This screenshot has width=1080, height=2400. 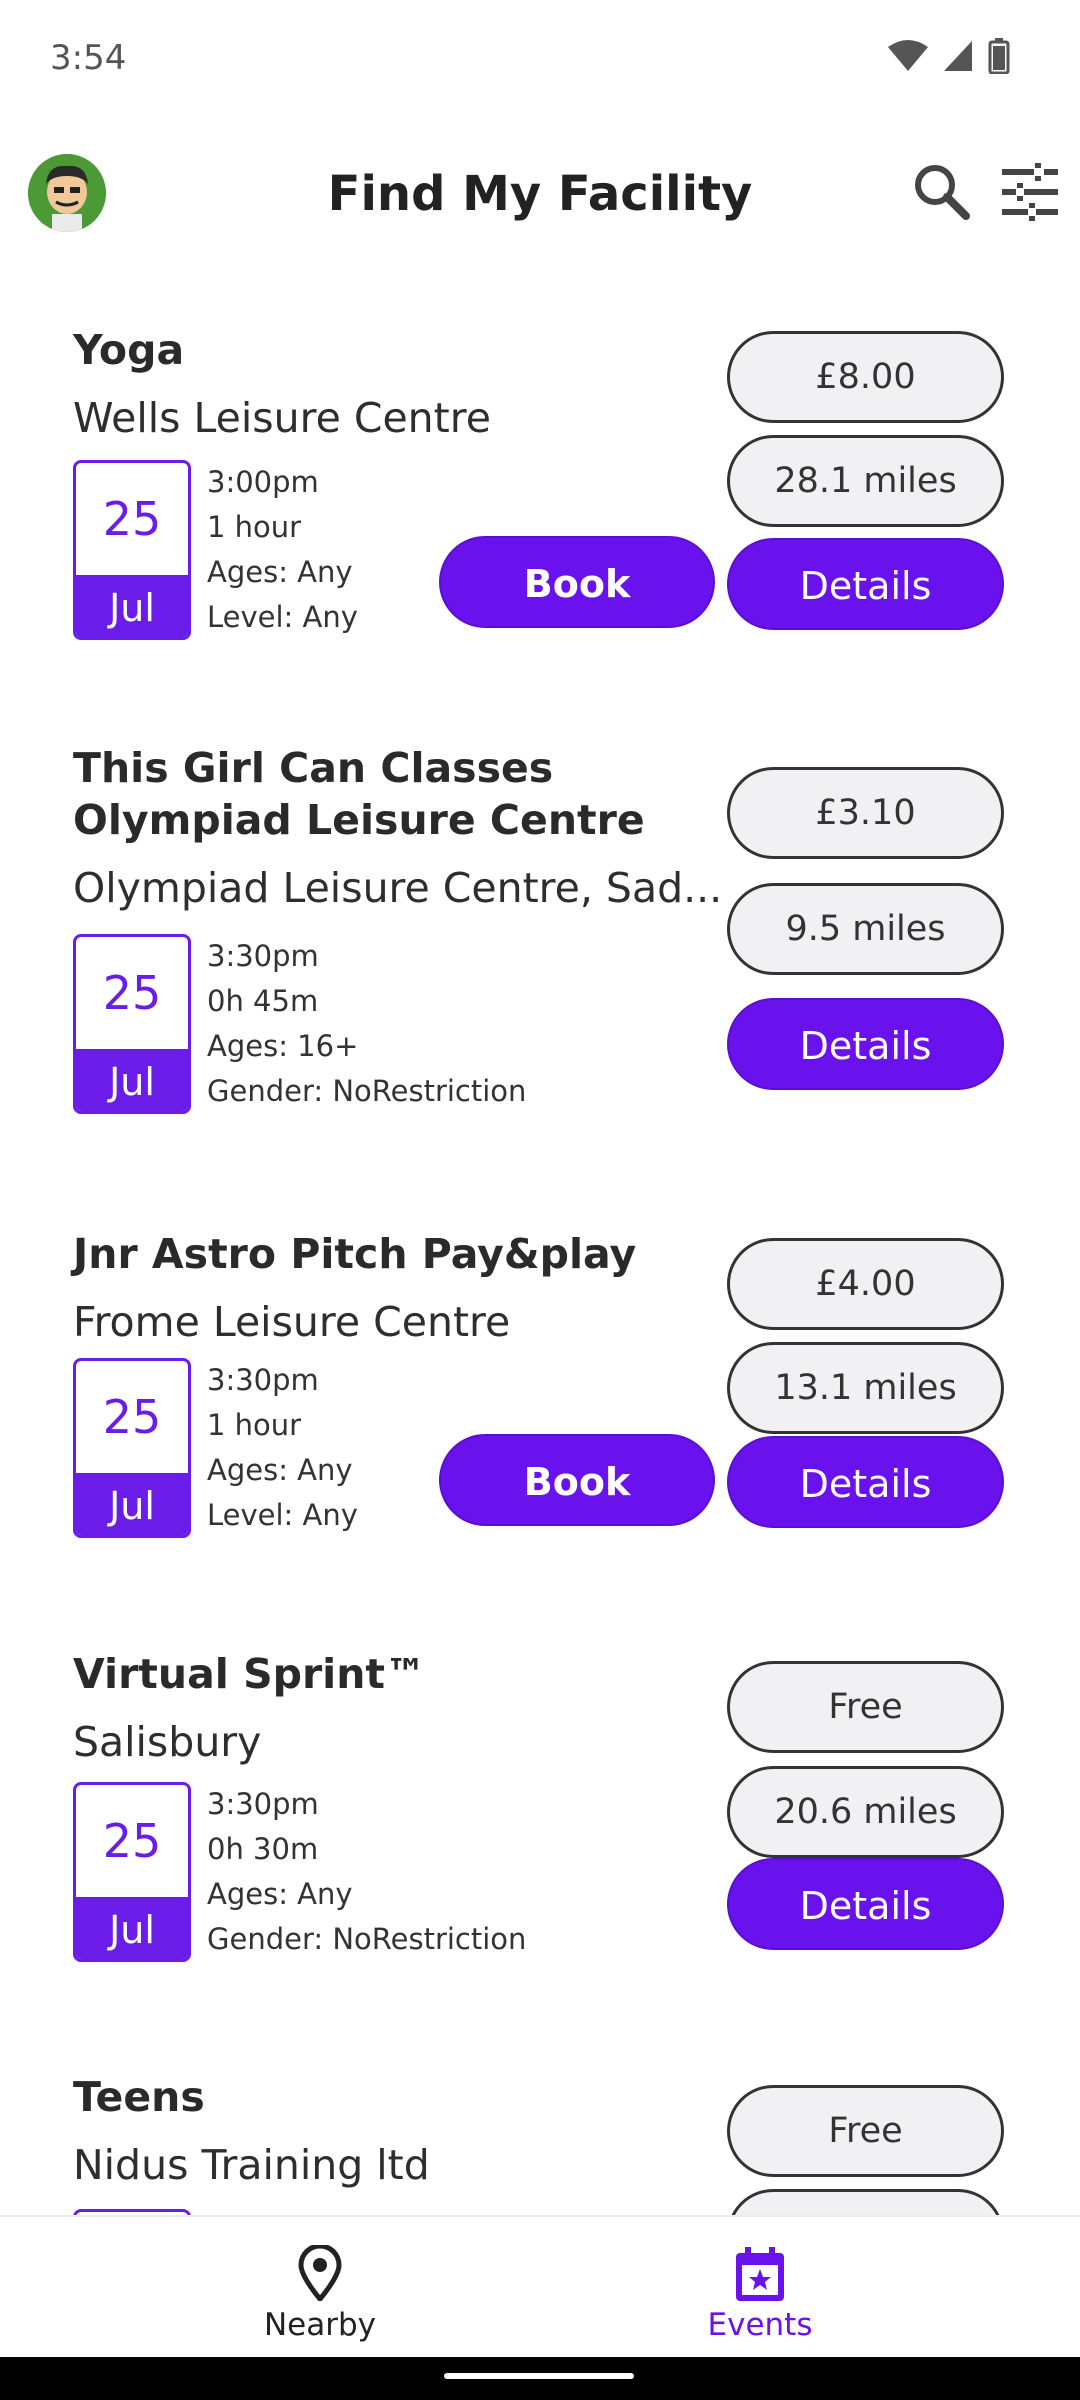 What do you see at coordinates (760, 2325) in the screenshot?
I see `nav-events-label: Events` at bounding box center [760, 2325].